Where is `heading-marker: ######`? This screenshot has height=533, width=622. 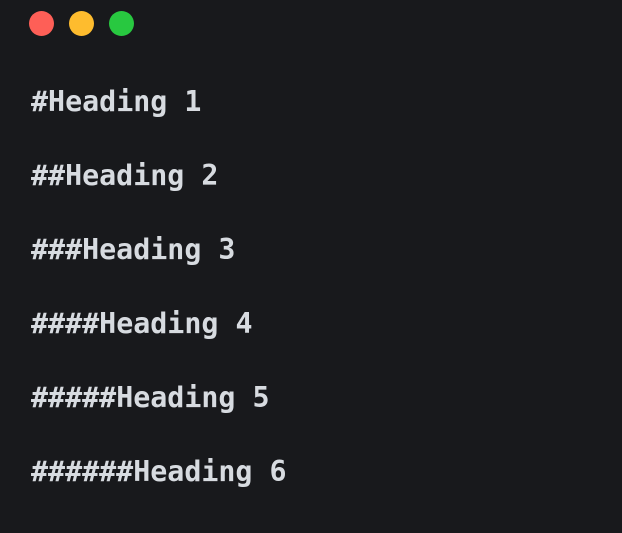
heading-marker: ###### is located at coordinates (82, 471).